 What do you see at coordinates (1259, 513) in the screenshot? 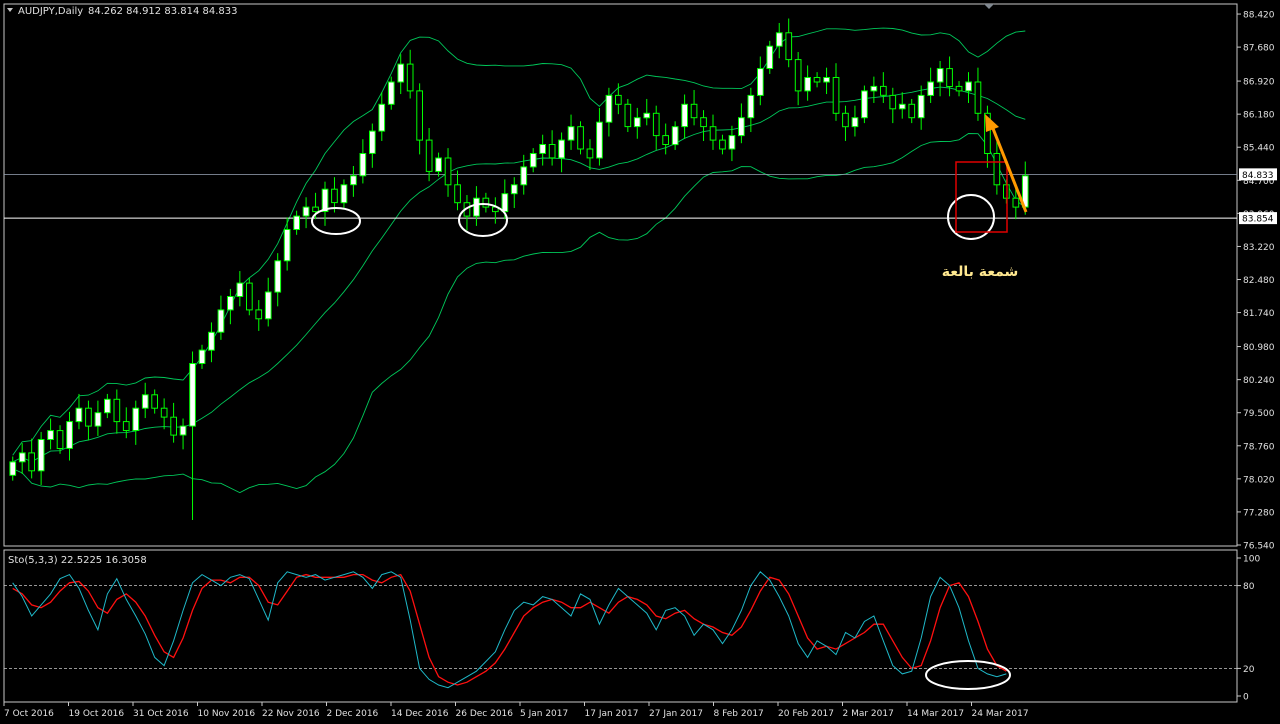
I see `price-axis-tick-label: 77.280` at bounding box center [1259, 513].